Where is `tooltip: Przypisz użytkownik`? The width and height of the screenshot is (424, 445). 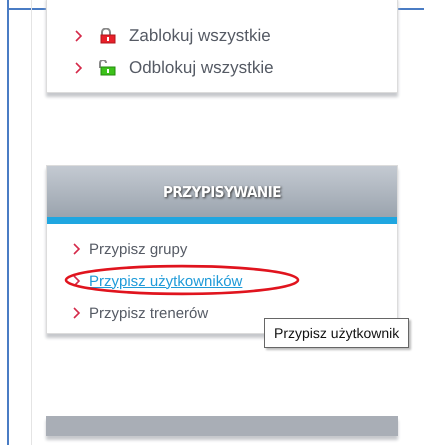
tooltip: Przypisz użytkownik is located at coordinates (337, 333).